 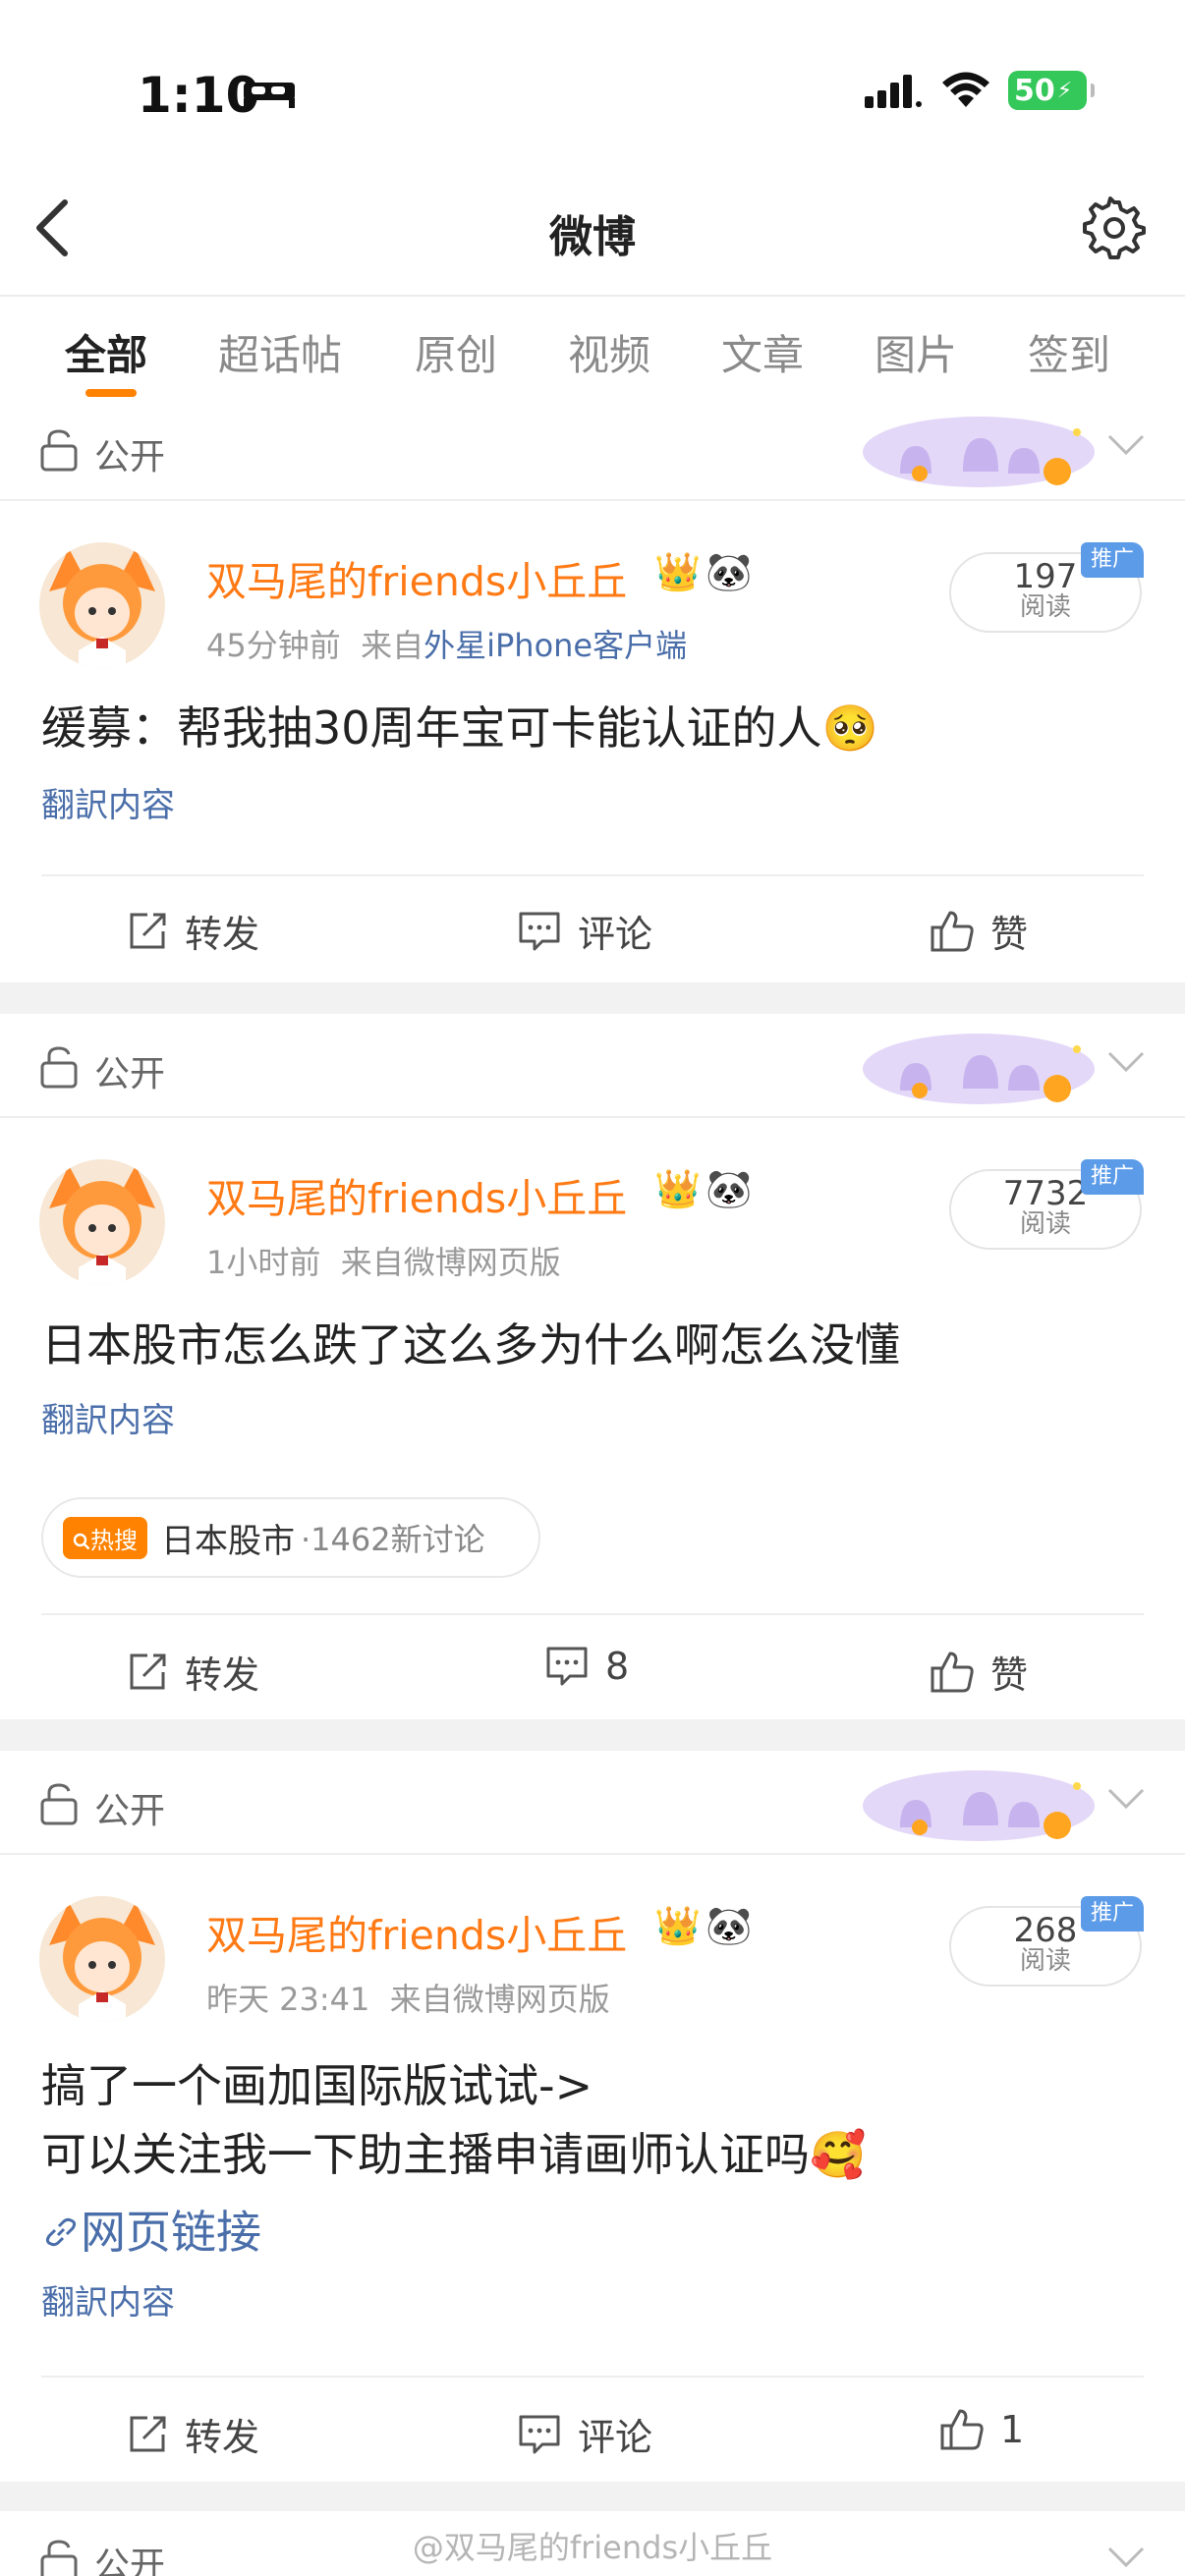 I want to click on search-icon, so click(x=82, y=1541).